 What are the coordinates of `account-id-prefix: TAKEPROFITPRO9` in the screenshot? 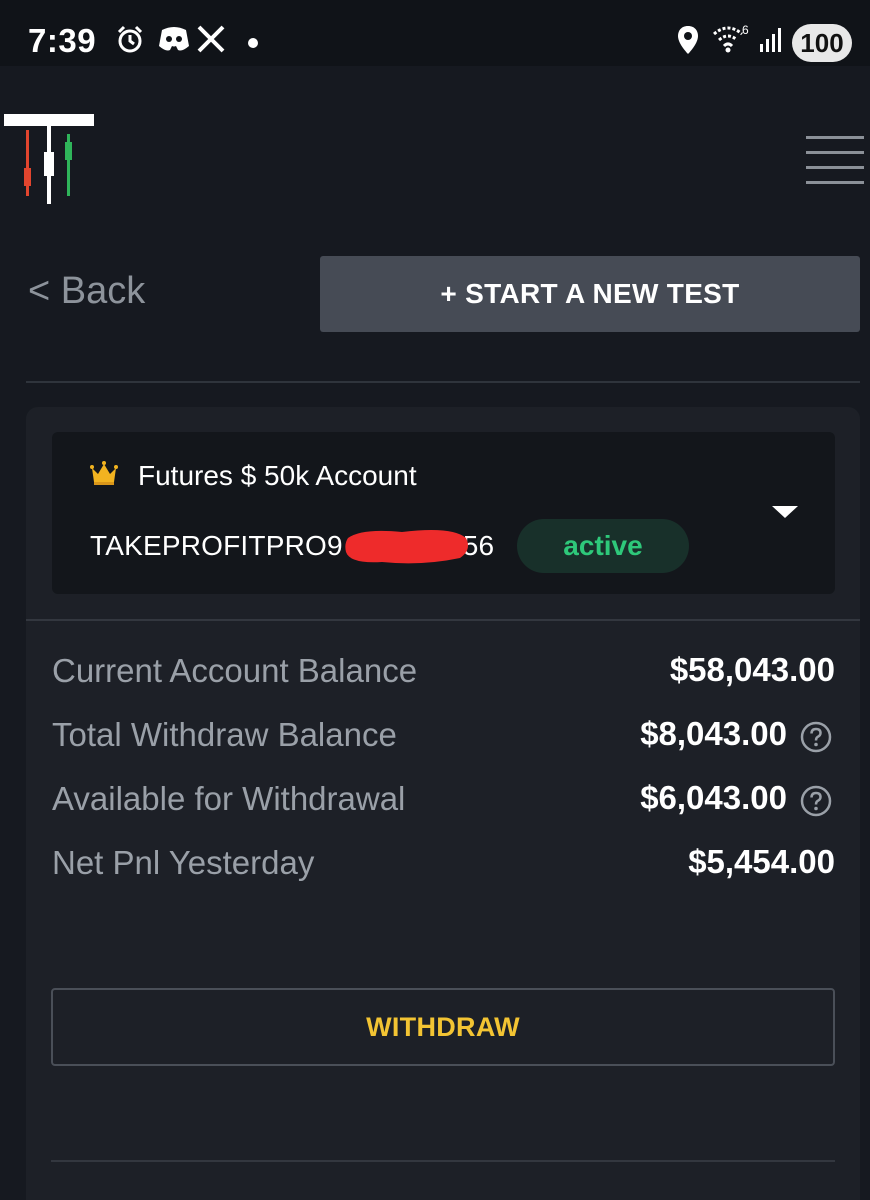 It's located at (216, 545).